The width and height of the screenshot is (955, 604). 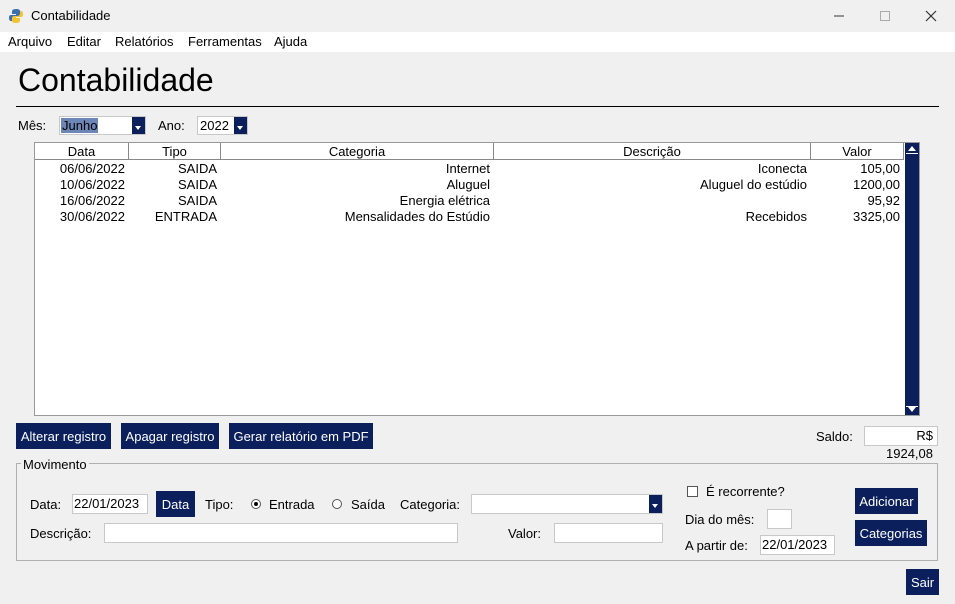 I want to click on cell-descricao: Aluguel do estúdio, so click(x=753, y=184).